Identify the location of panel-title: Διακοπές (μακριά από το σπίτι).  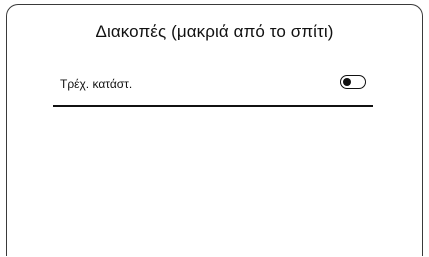
(214, 31).